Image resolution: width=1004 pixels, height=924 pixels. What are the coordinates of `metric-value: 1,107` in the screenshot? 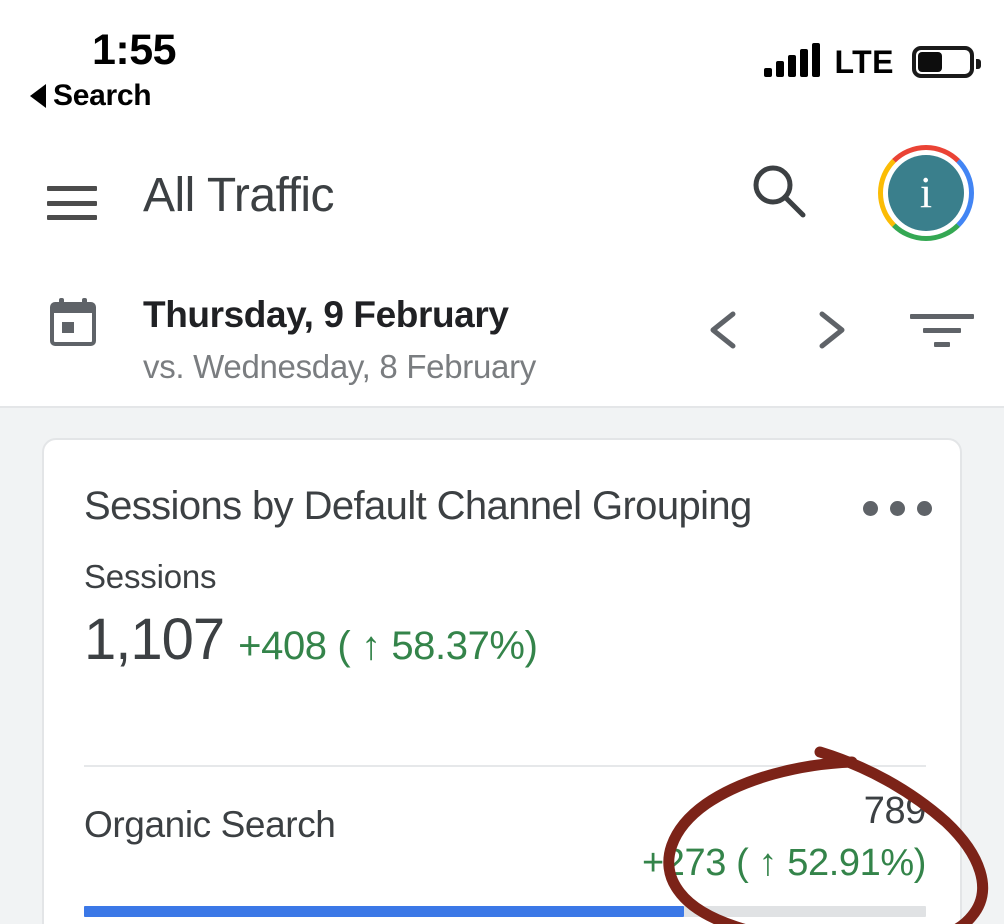 It's located at (154, 639).